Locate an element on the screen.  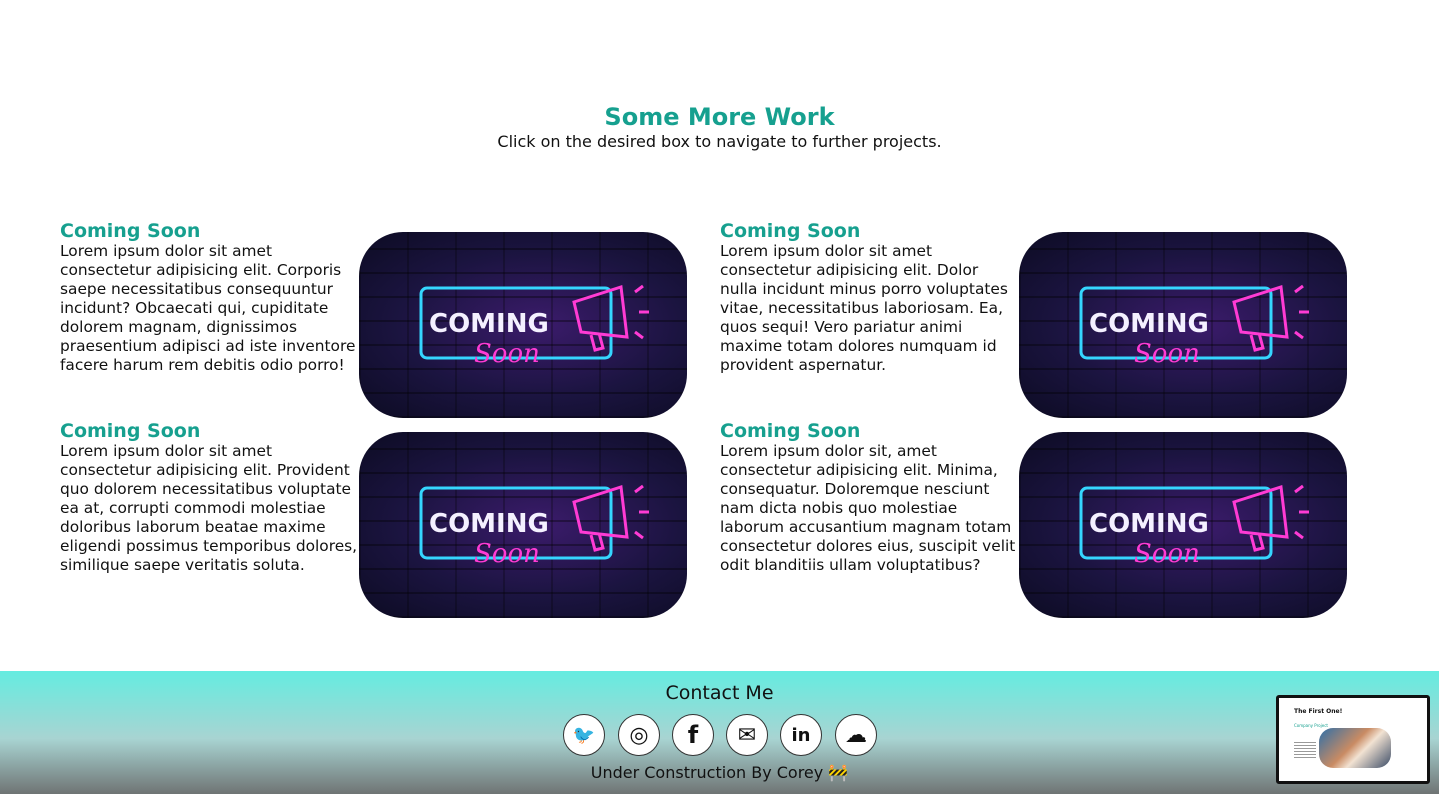
social-links: 🐦 ◎ f ✉ in ☁ is located at coordinates (723, 735).